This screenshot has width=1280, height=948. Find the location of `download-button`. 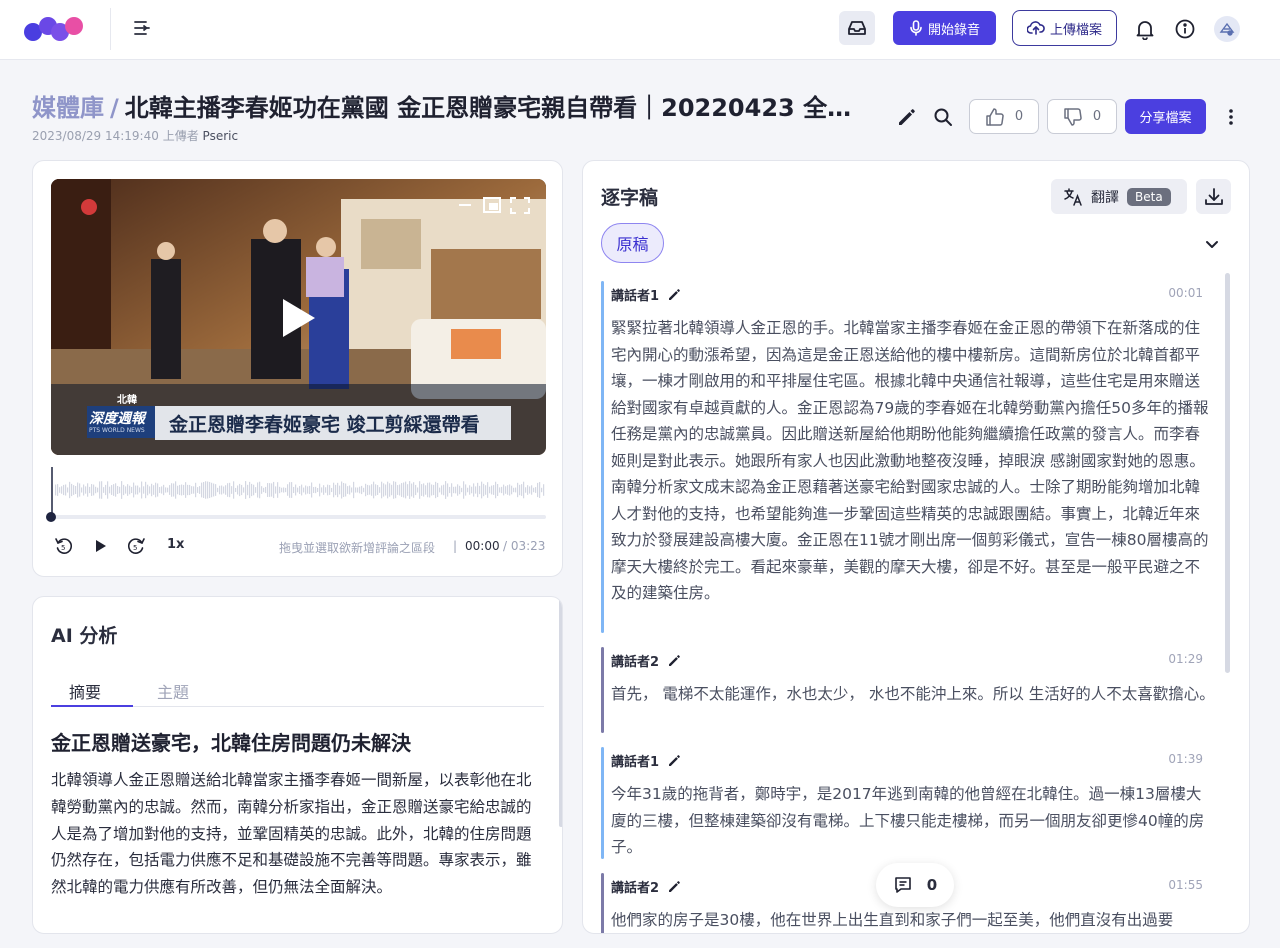

download-button is located at coordinates (1213, 196).